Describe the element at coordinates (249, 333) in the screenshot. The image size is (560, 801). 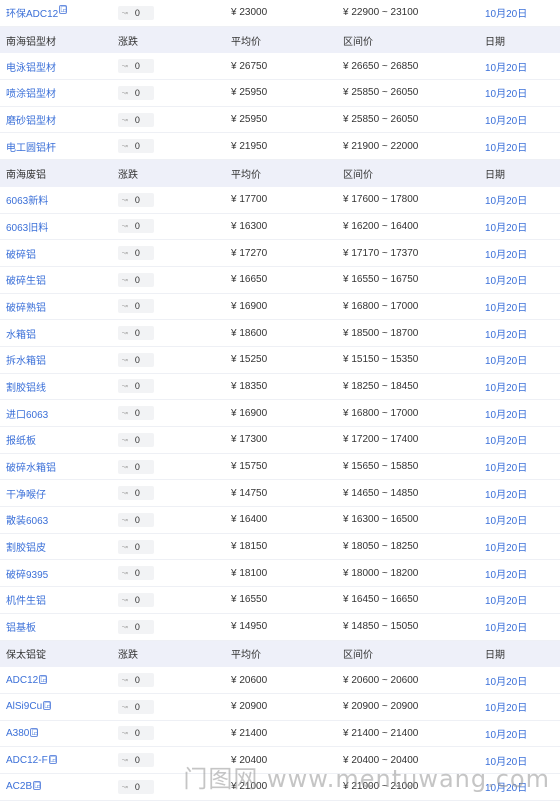
I see `average-price: ¥ 18600` at that location.